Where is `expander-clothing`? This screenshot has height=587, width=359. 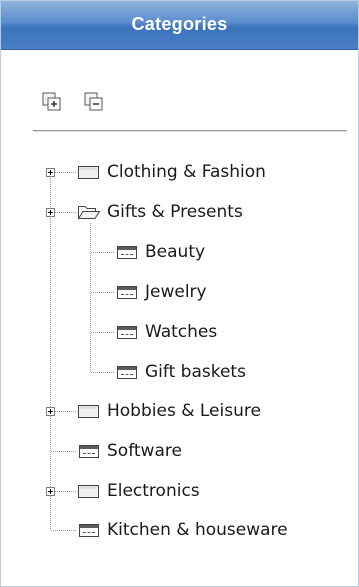 expander-clothing is located at coordinates (50, 172).